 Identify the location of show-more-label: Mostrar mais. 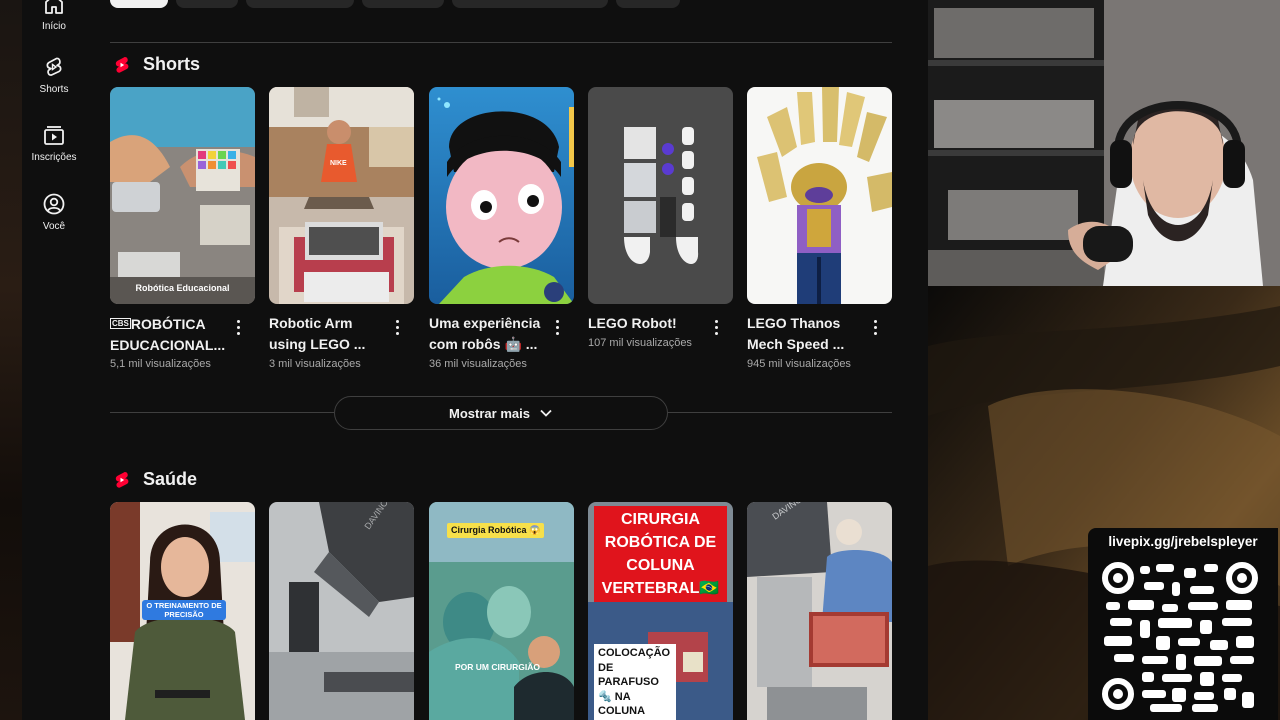
(489, 413).